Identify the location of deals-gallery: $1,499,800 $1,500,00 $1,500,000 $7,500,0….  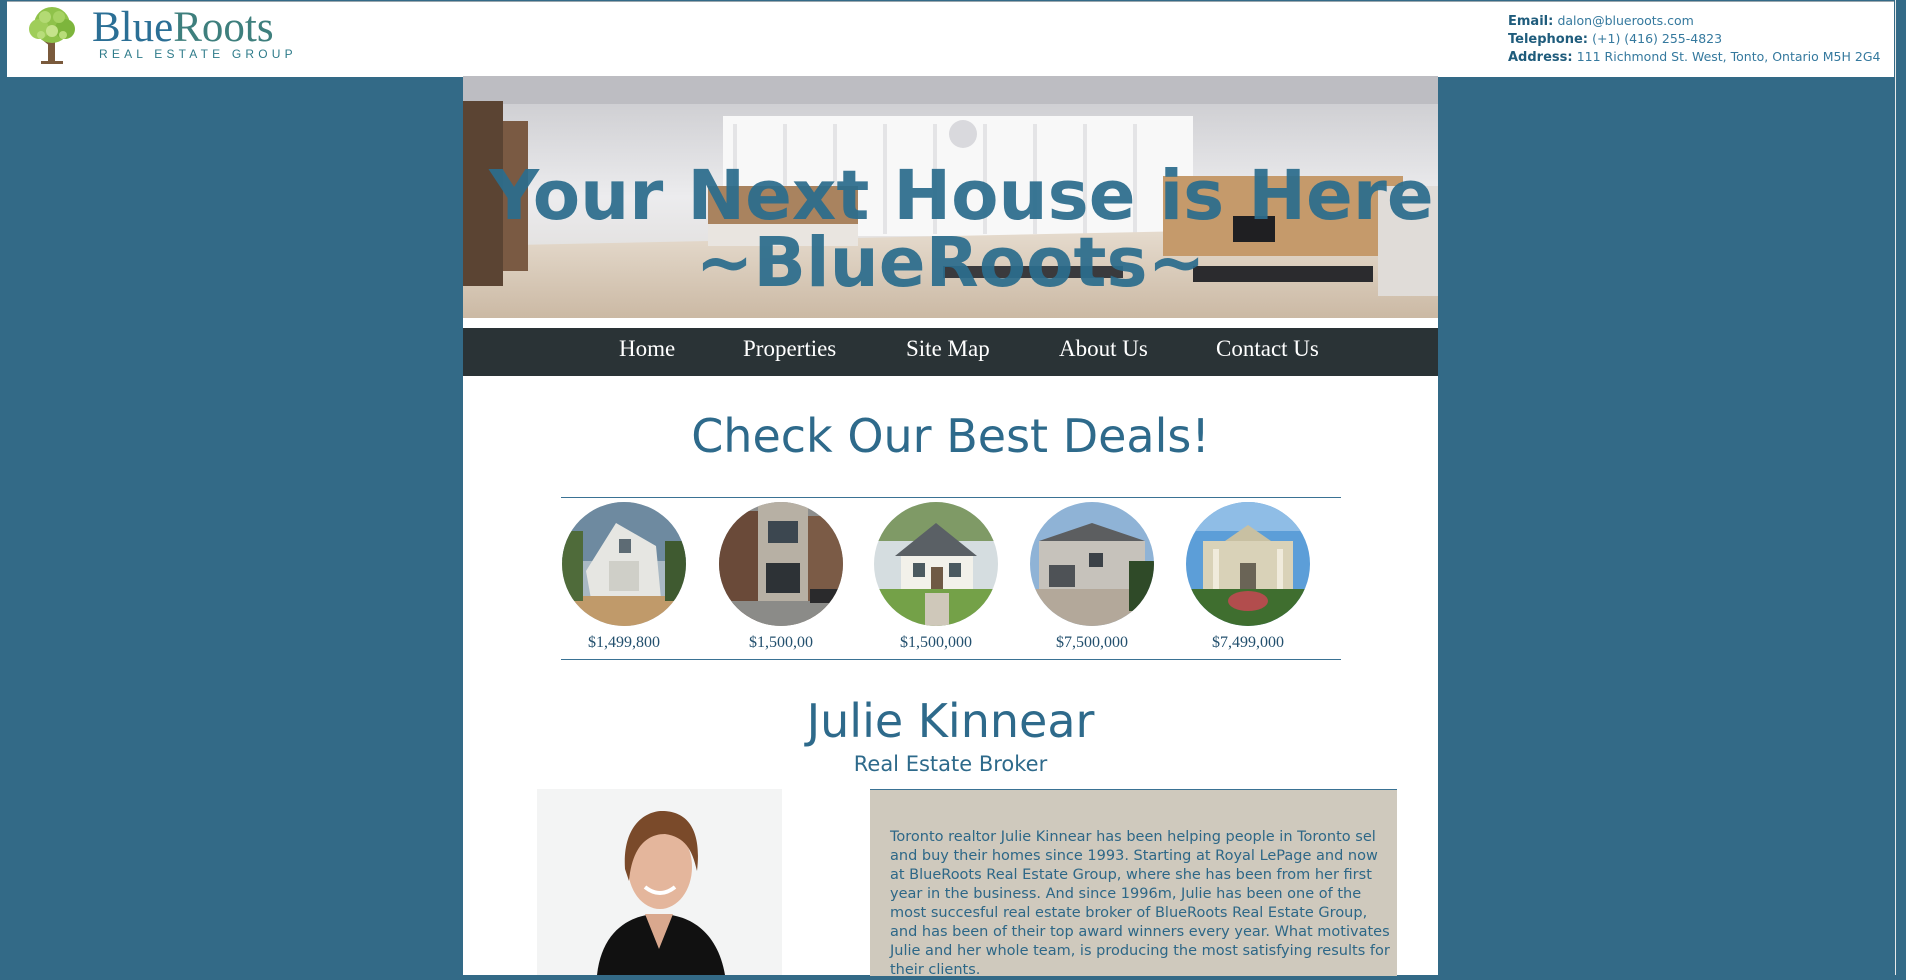
(951, 578).